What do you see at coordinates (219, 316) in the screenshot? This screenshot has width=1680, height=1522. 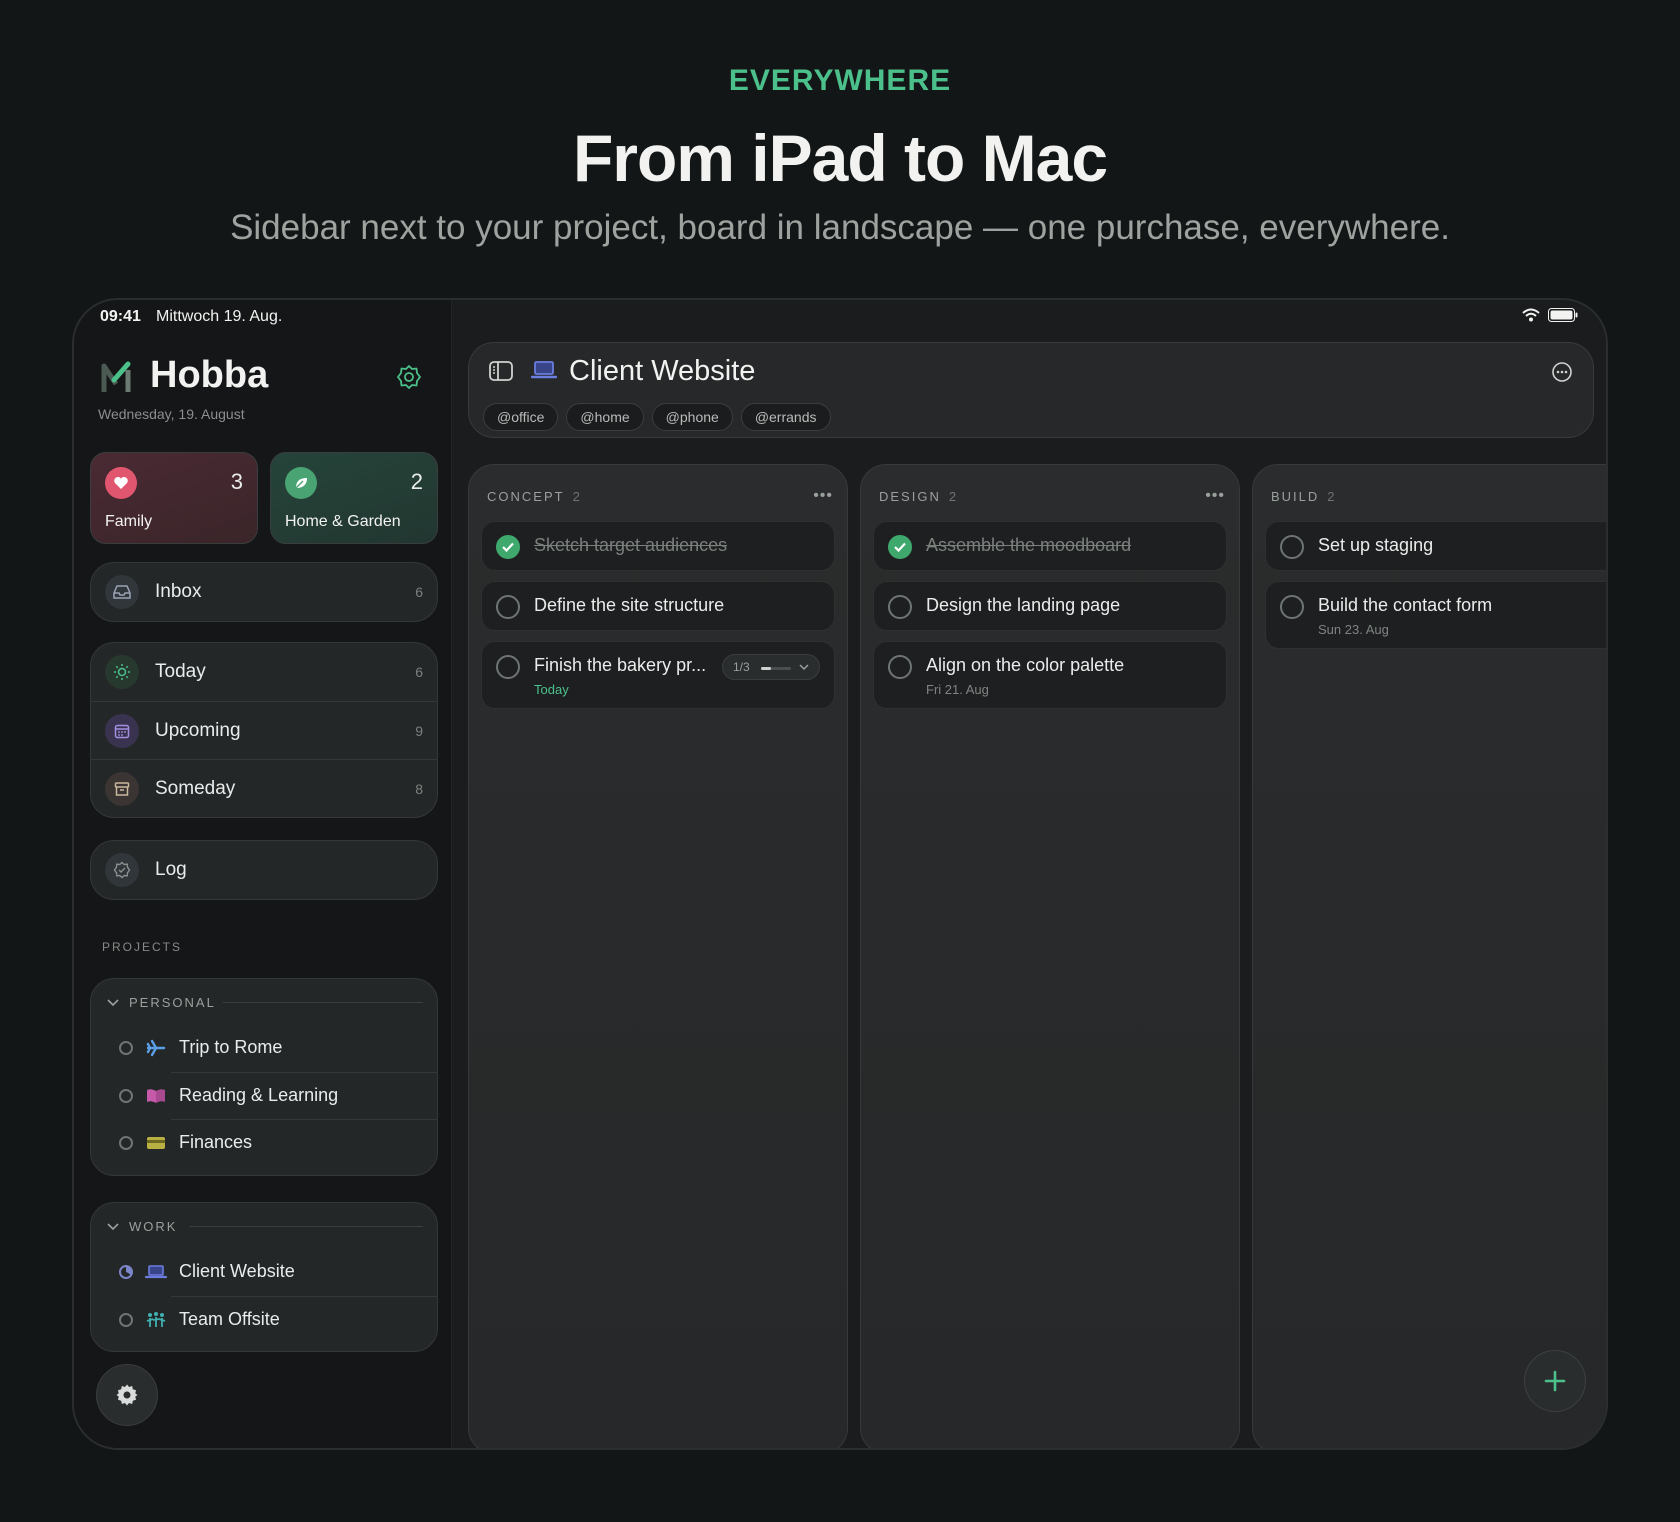 I see `status-date: Mittwoch 19. Aug.` at bounding box center [219, 316].